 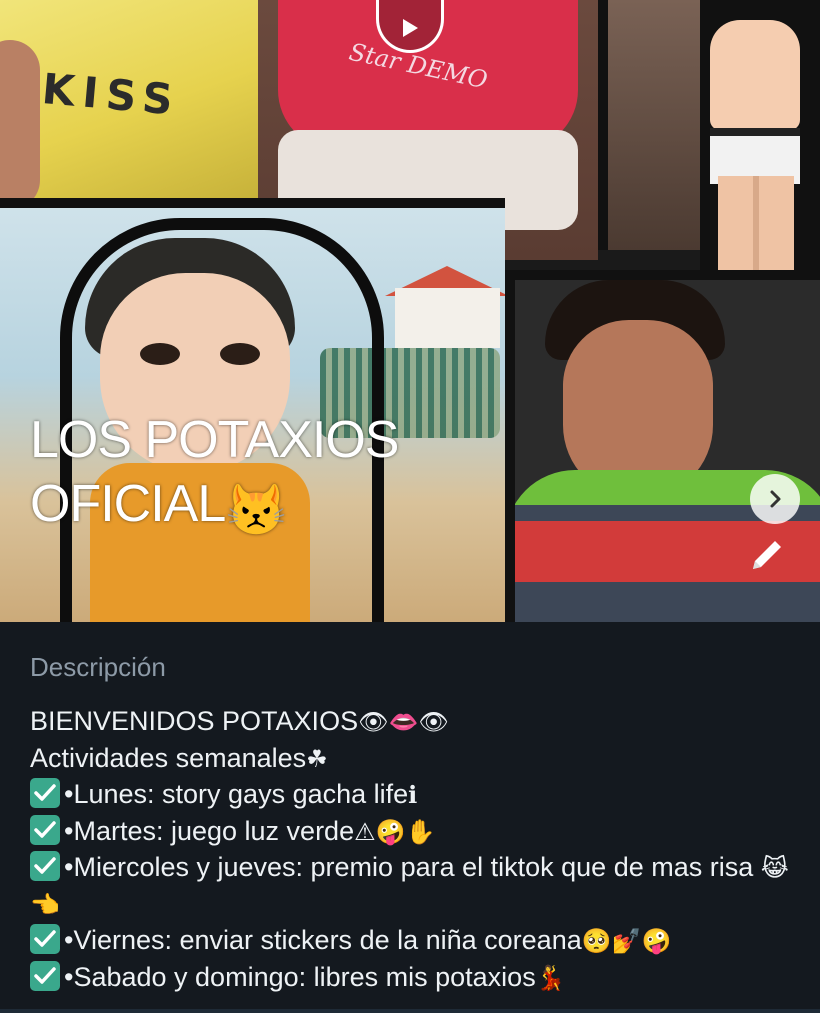 I want to click on line-text: BIENVENIDOS POTAXIOS, so click(x=194, y=721).